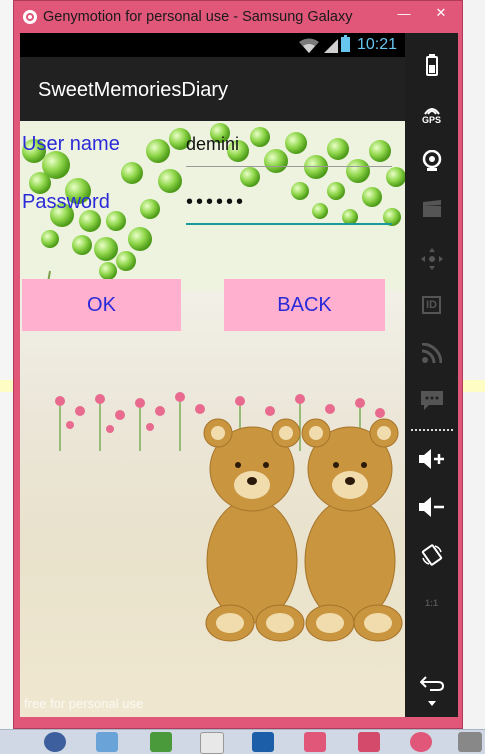 Image resolution: width=485 pixels, height=754 pixels. I want to click on status-bar: 10:21, so click(212, 45).